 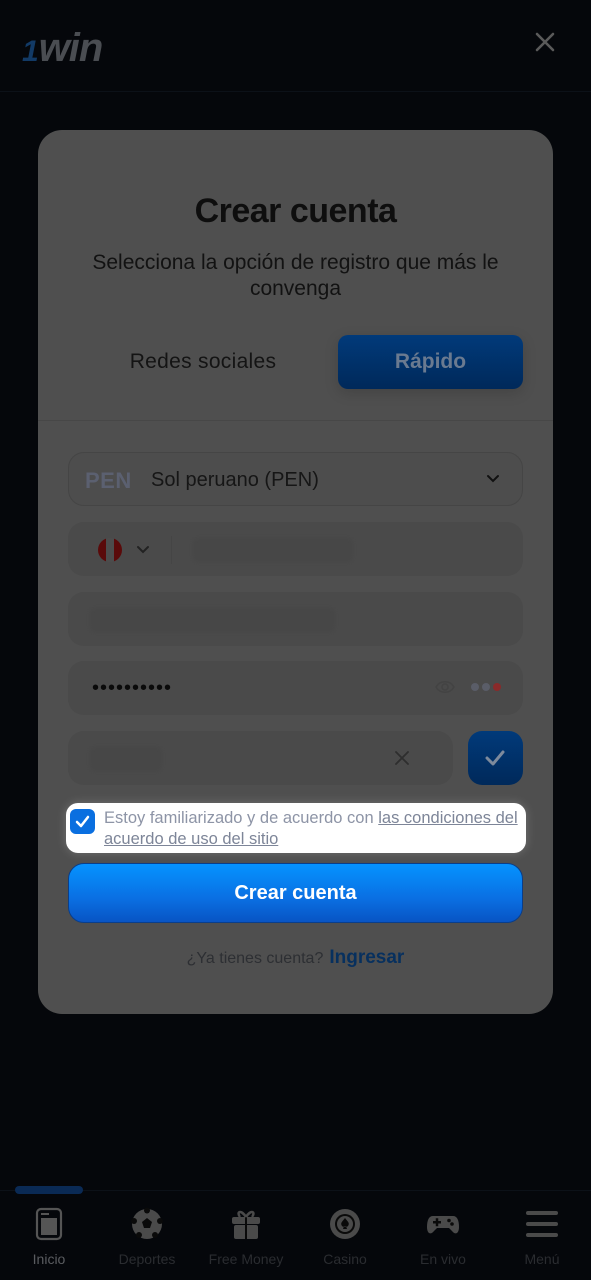 I want to click on soccer-ball-icon, so click(x=147, y=1223).